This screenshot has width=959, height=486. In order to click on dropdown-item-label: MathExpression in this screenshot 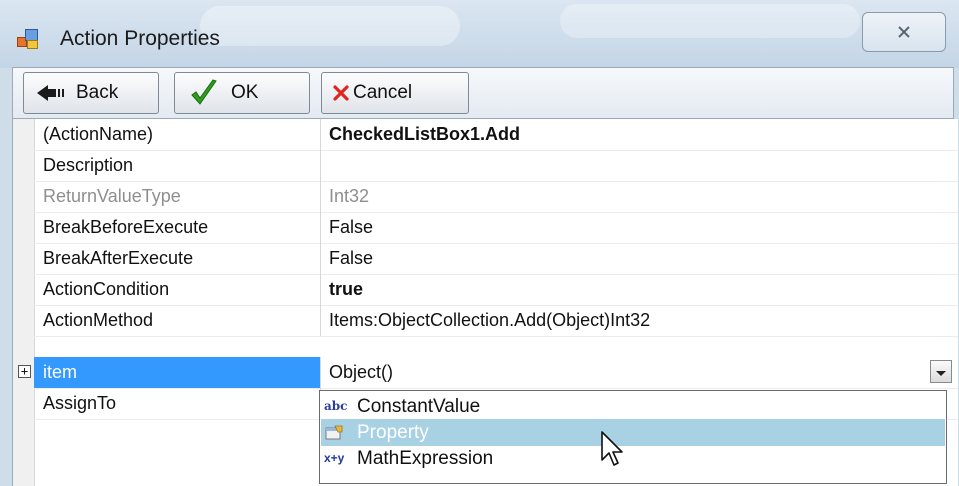, I will do `click(425, 458)`.